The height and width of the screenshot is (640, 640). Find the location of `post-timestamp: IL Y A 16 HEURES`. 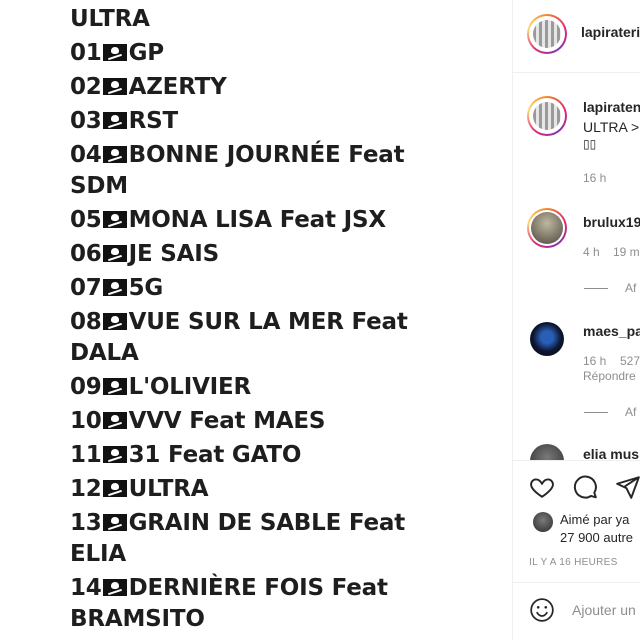

post-timestamp: IL Y A 16 HEURES is located at coordinates (573, 562).